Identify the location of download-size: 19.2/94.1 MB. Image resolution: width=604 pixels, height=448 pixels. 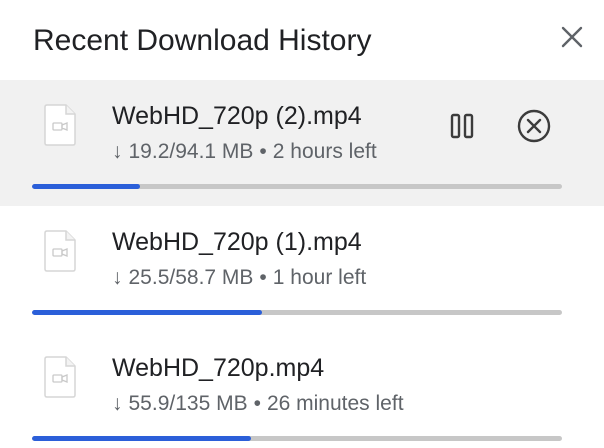
(191, 151).